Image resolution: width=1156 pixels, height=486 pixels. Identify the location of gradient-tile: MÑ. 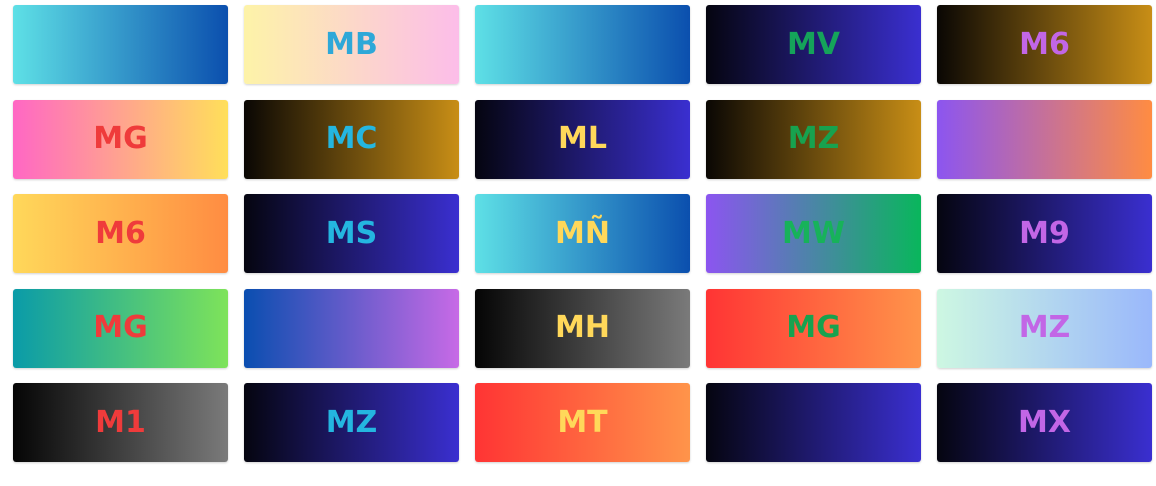
(582, 233).